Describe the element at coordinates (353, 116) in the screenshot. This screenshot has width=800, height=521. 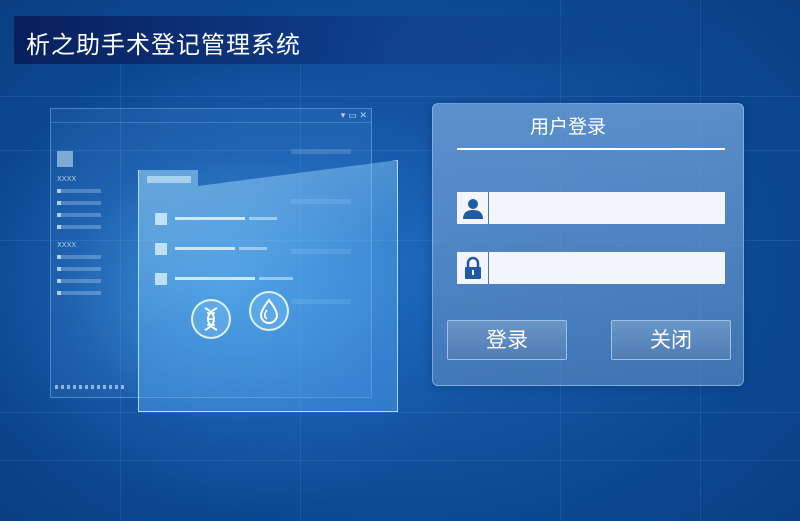
I see `window-controls-icon: ▾ ▭ ✕` at that location.